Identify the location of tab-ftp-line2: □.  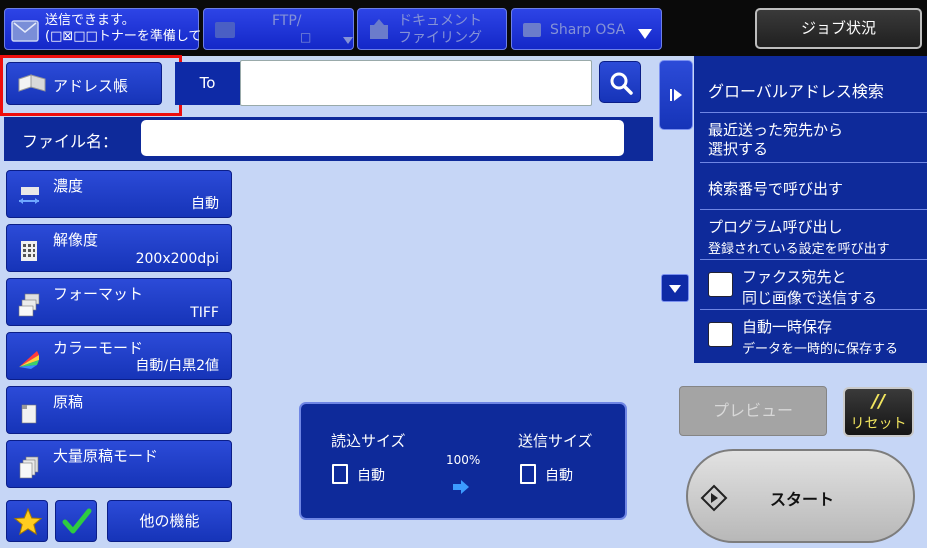
(306, 37).